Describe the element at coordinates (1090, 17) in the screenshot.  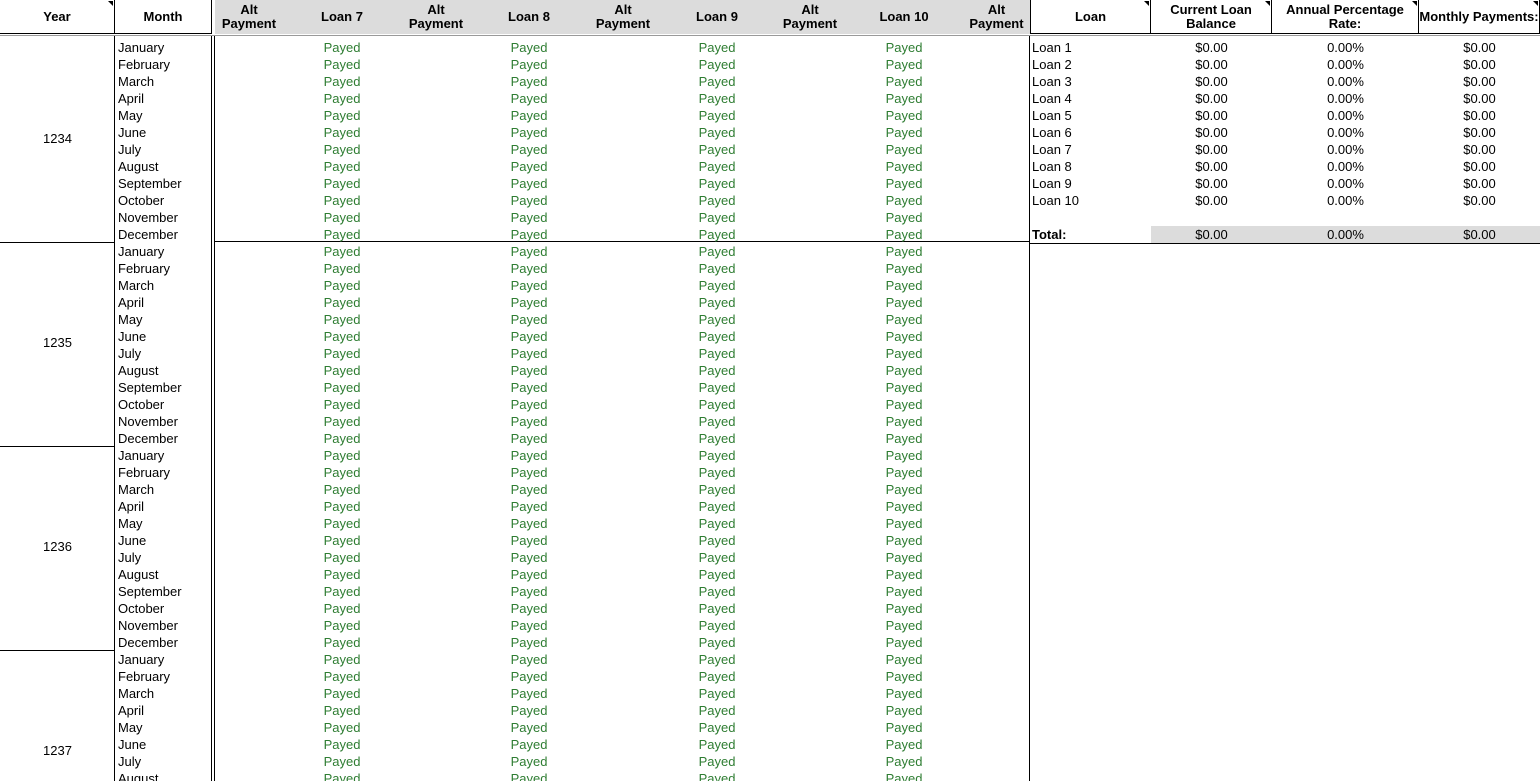
I see `header-loan: Loan` at that location.